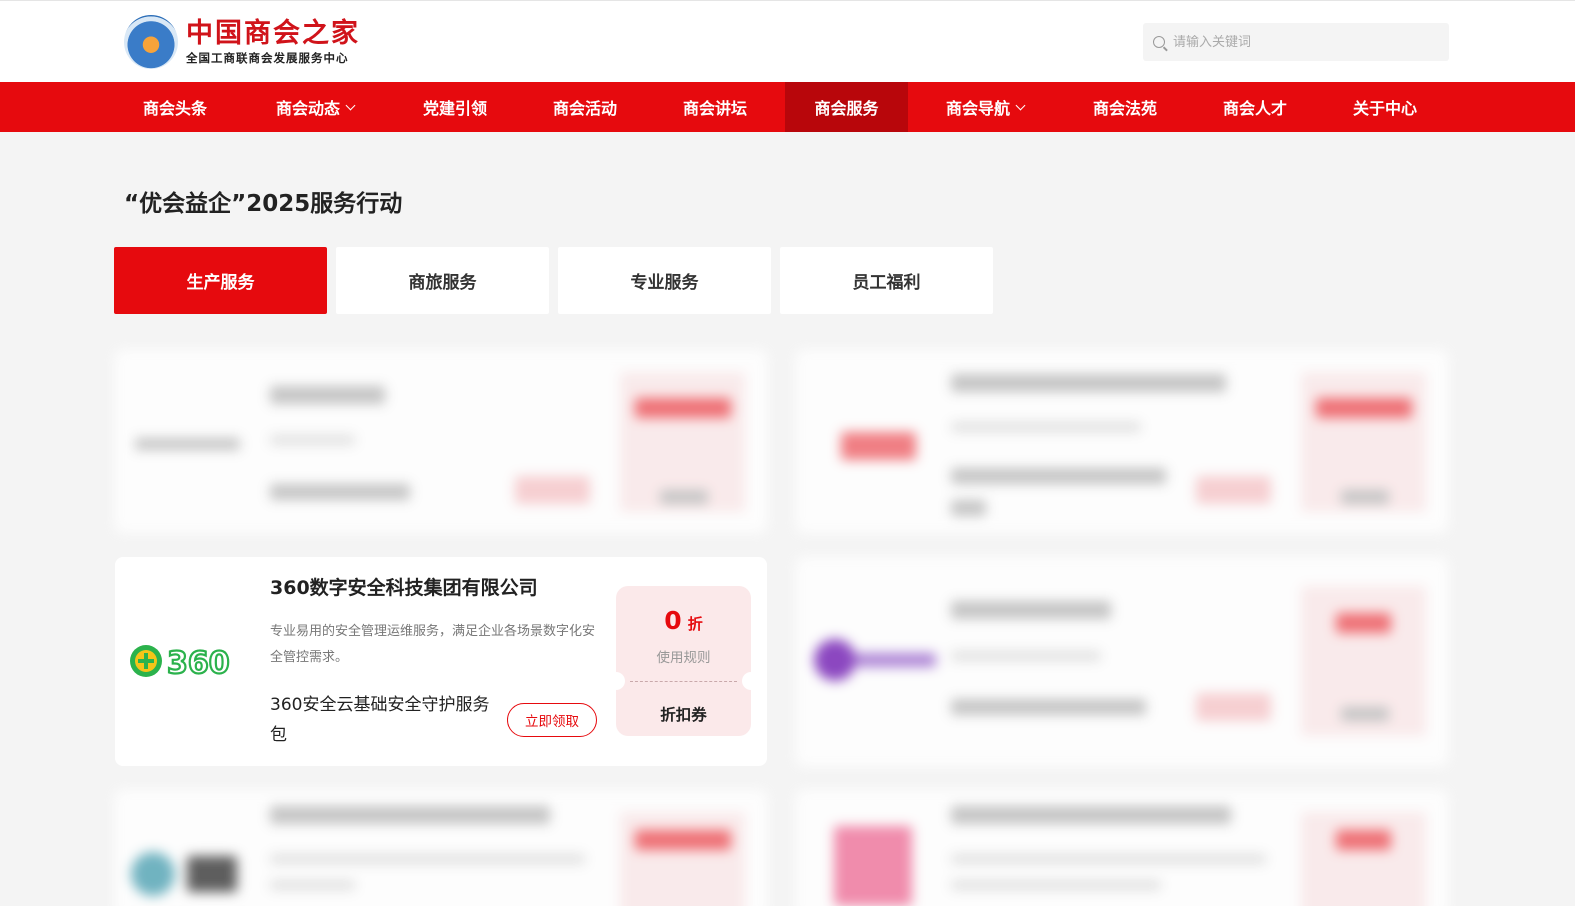  I want to click on nav-item-talent: 商会人才, so click(1255, 107).